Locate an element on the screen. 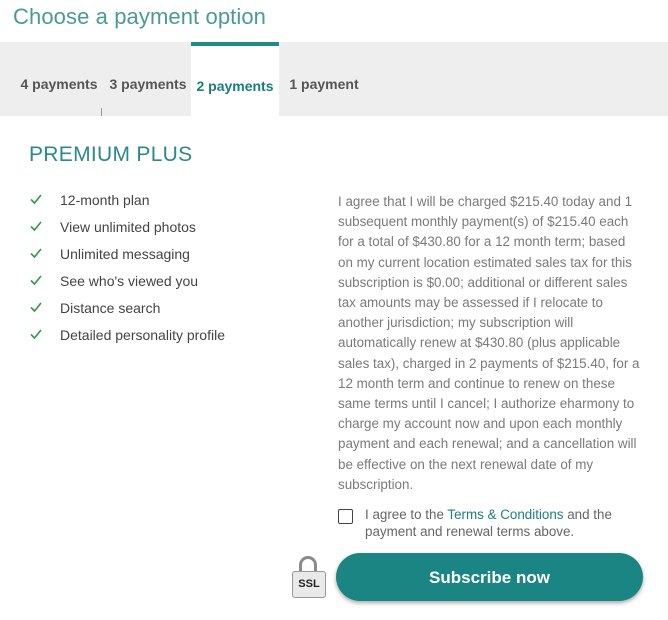 The height and width of the screenshot is (620, 668). list-item: Distance search is located at coordinates (128, 308).